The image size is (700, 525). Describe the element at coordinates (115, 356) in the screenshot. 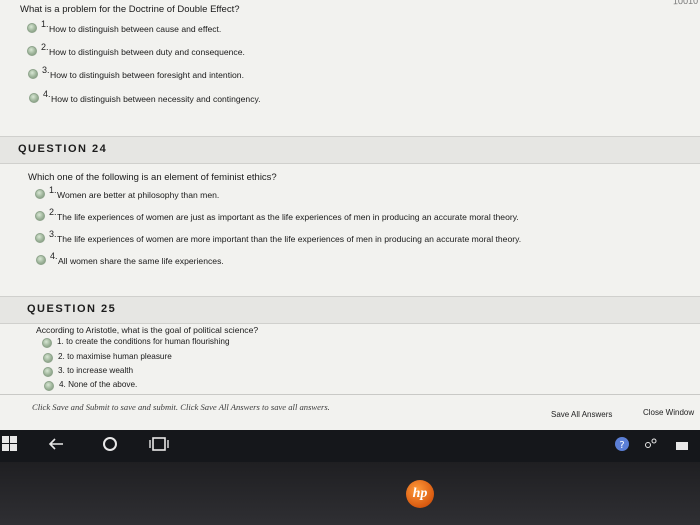

I see `option-label: 2. to maximise human pleasure` at that location.